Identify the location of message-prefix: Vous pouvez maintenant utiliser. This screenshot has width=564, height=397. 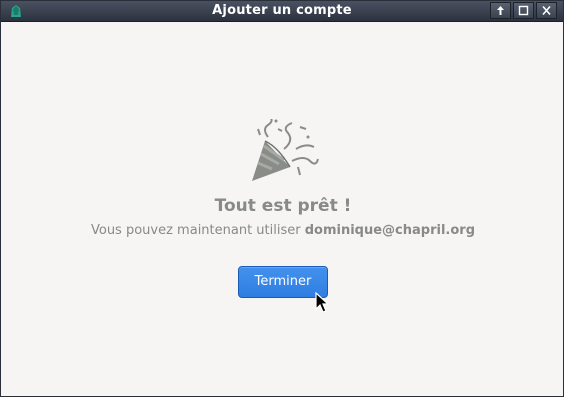
(197, 230).